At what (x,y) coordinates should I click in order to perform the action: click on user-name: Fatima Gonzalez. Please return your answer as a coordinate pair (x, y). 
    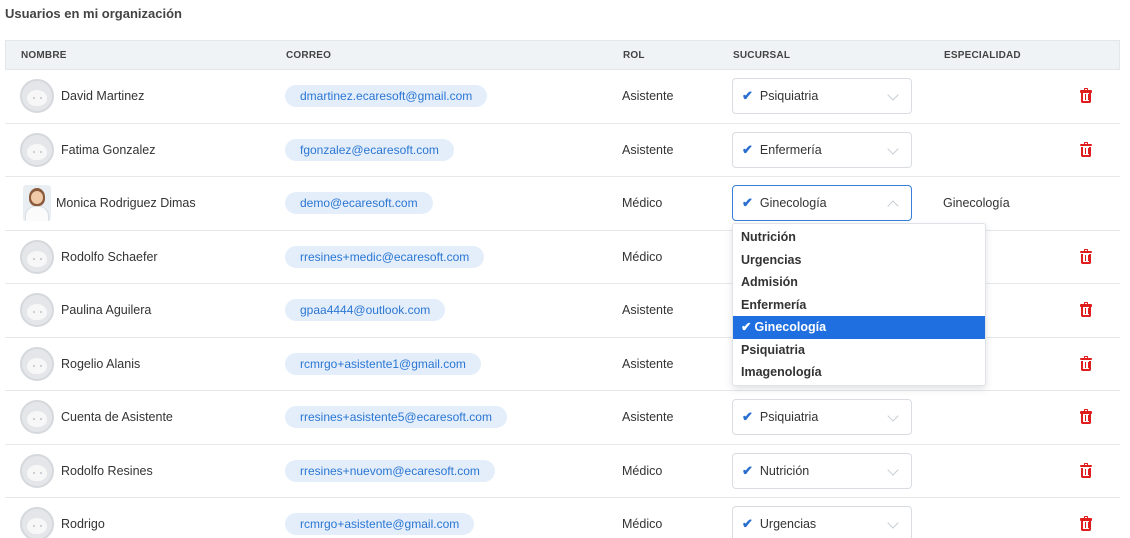
    Looking at the image, I should click on (108, 149).